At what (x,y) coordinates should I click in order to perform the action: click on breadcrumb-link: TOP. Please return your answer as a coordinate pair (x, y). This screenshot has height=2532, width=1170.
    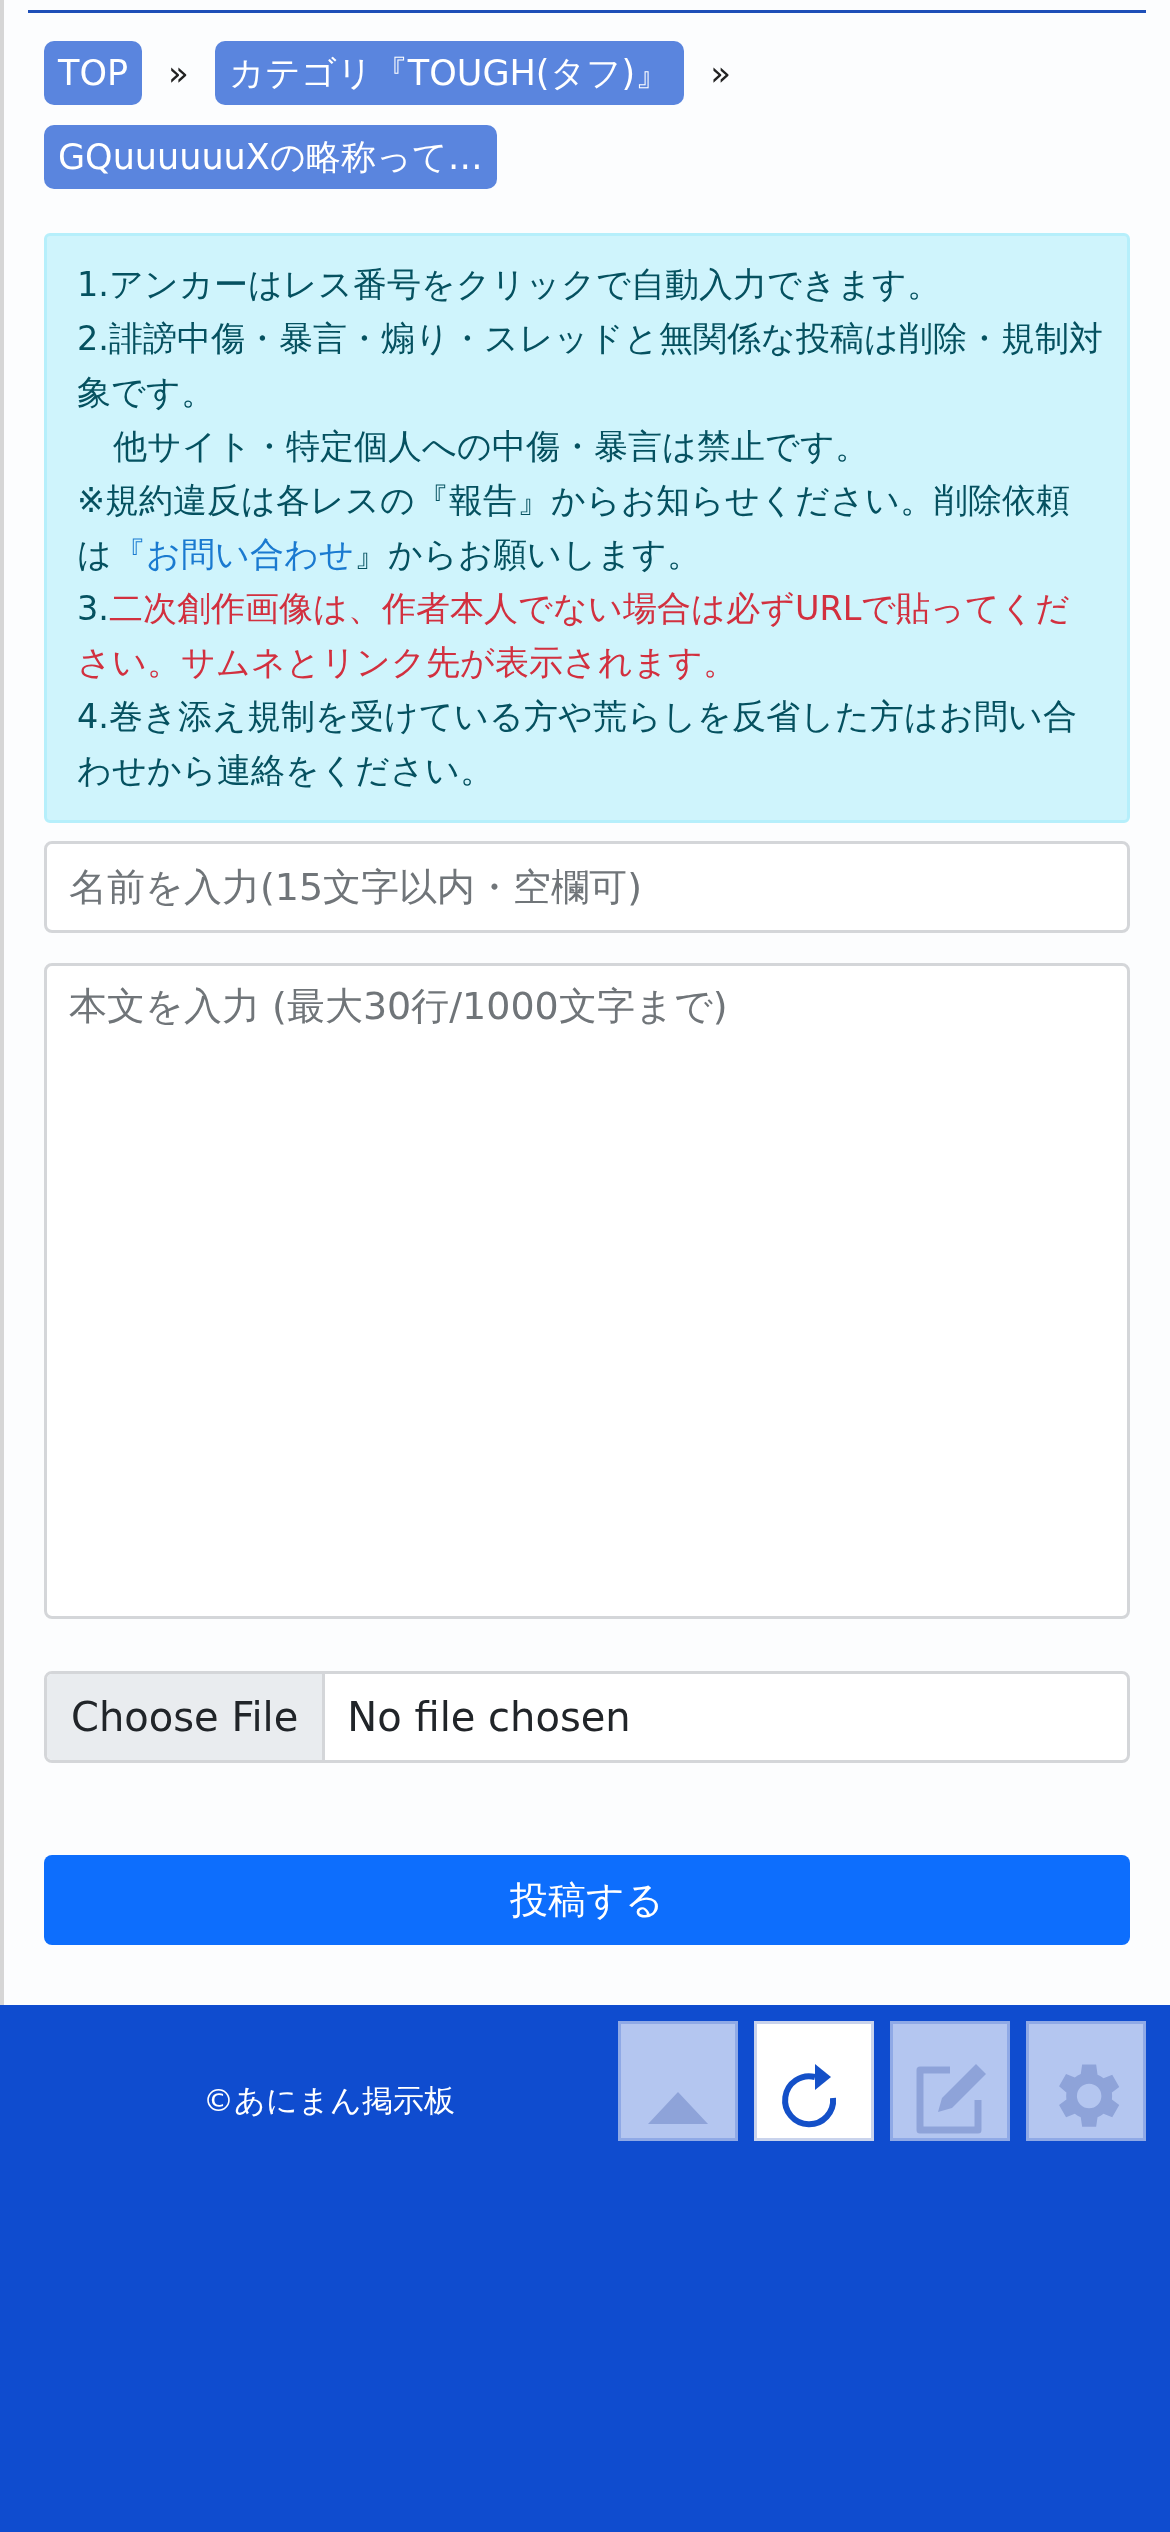
    Looking at the image, I should click on (93, 73).